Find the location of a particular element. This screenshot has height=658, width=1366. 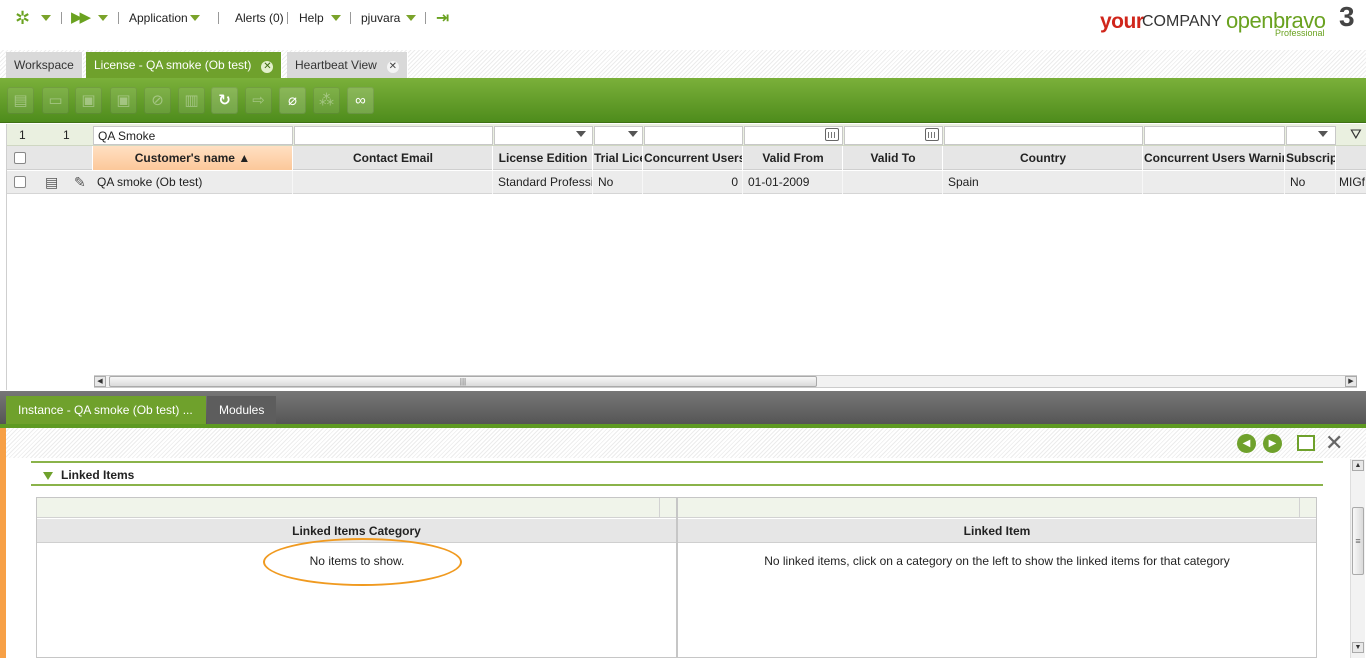

create-new-chevron-down-icon is located at coordinates (103, 18).